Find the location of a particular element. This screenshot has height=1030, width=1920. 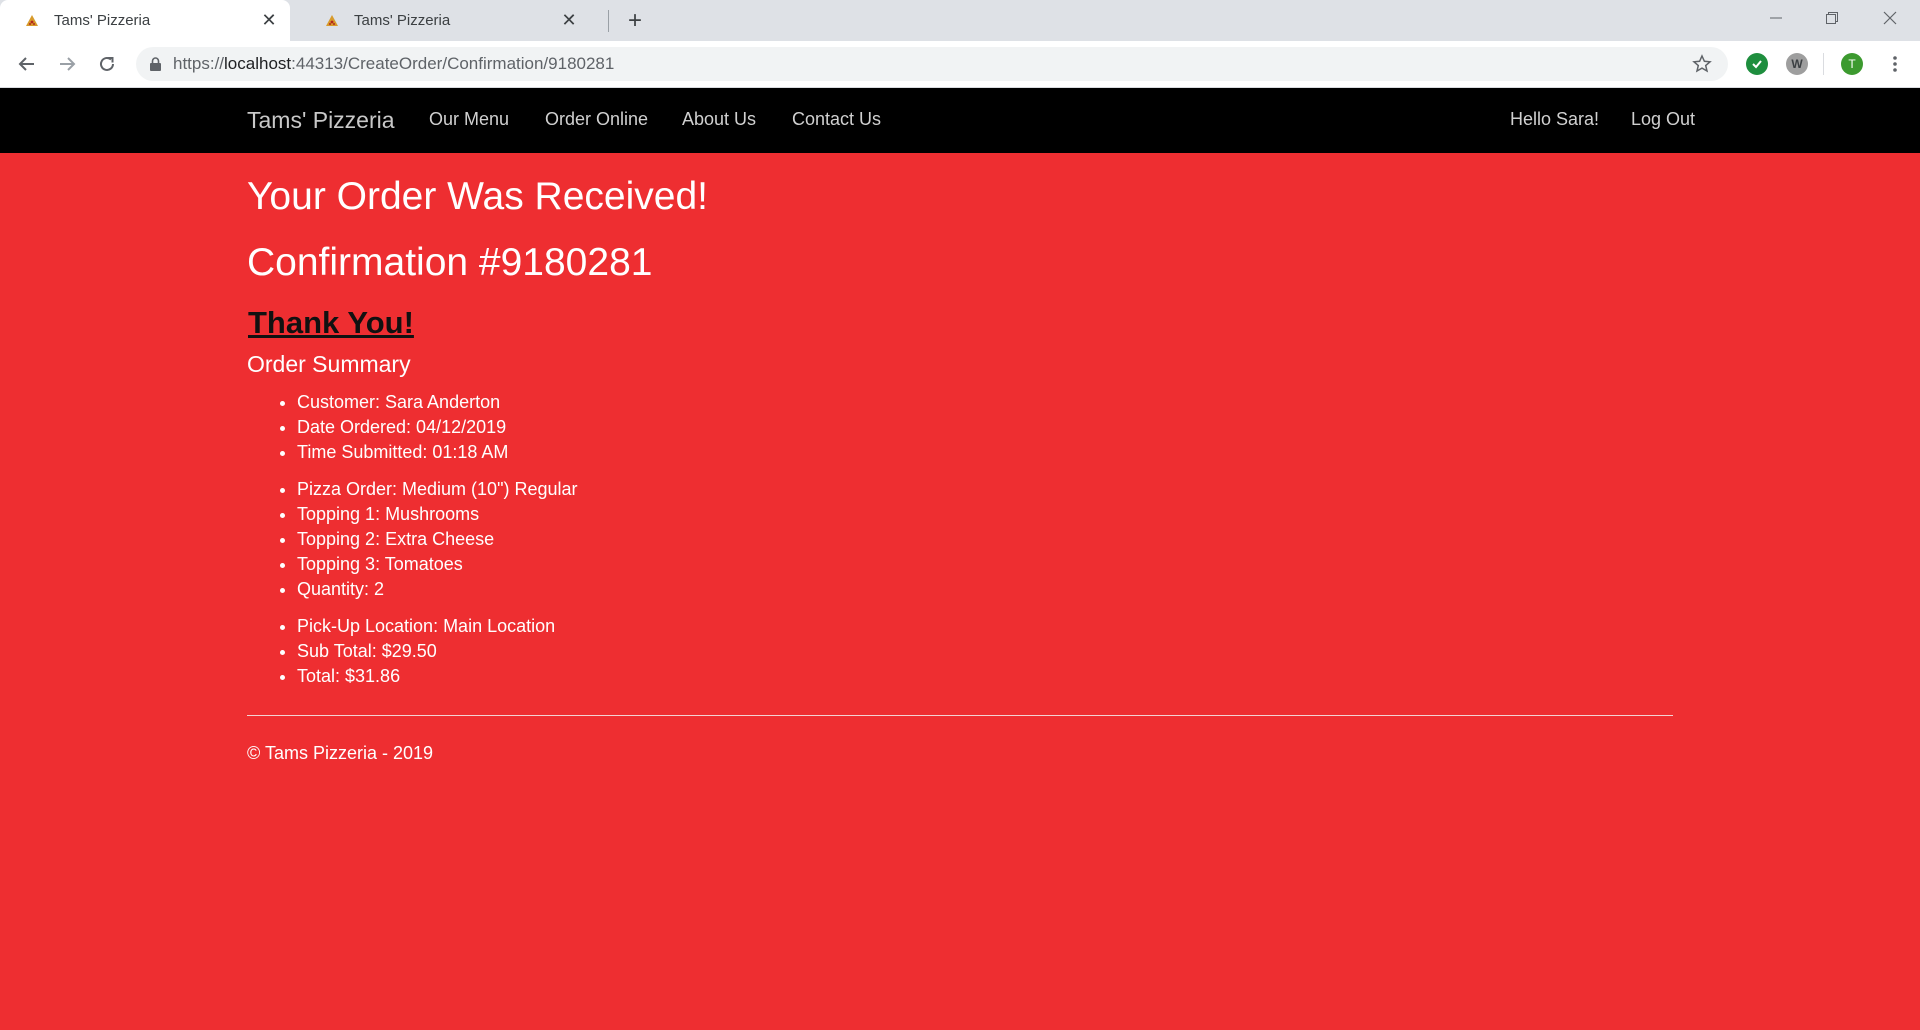

list-item: Quantity: 2 is located at coordinates (437, 589).